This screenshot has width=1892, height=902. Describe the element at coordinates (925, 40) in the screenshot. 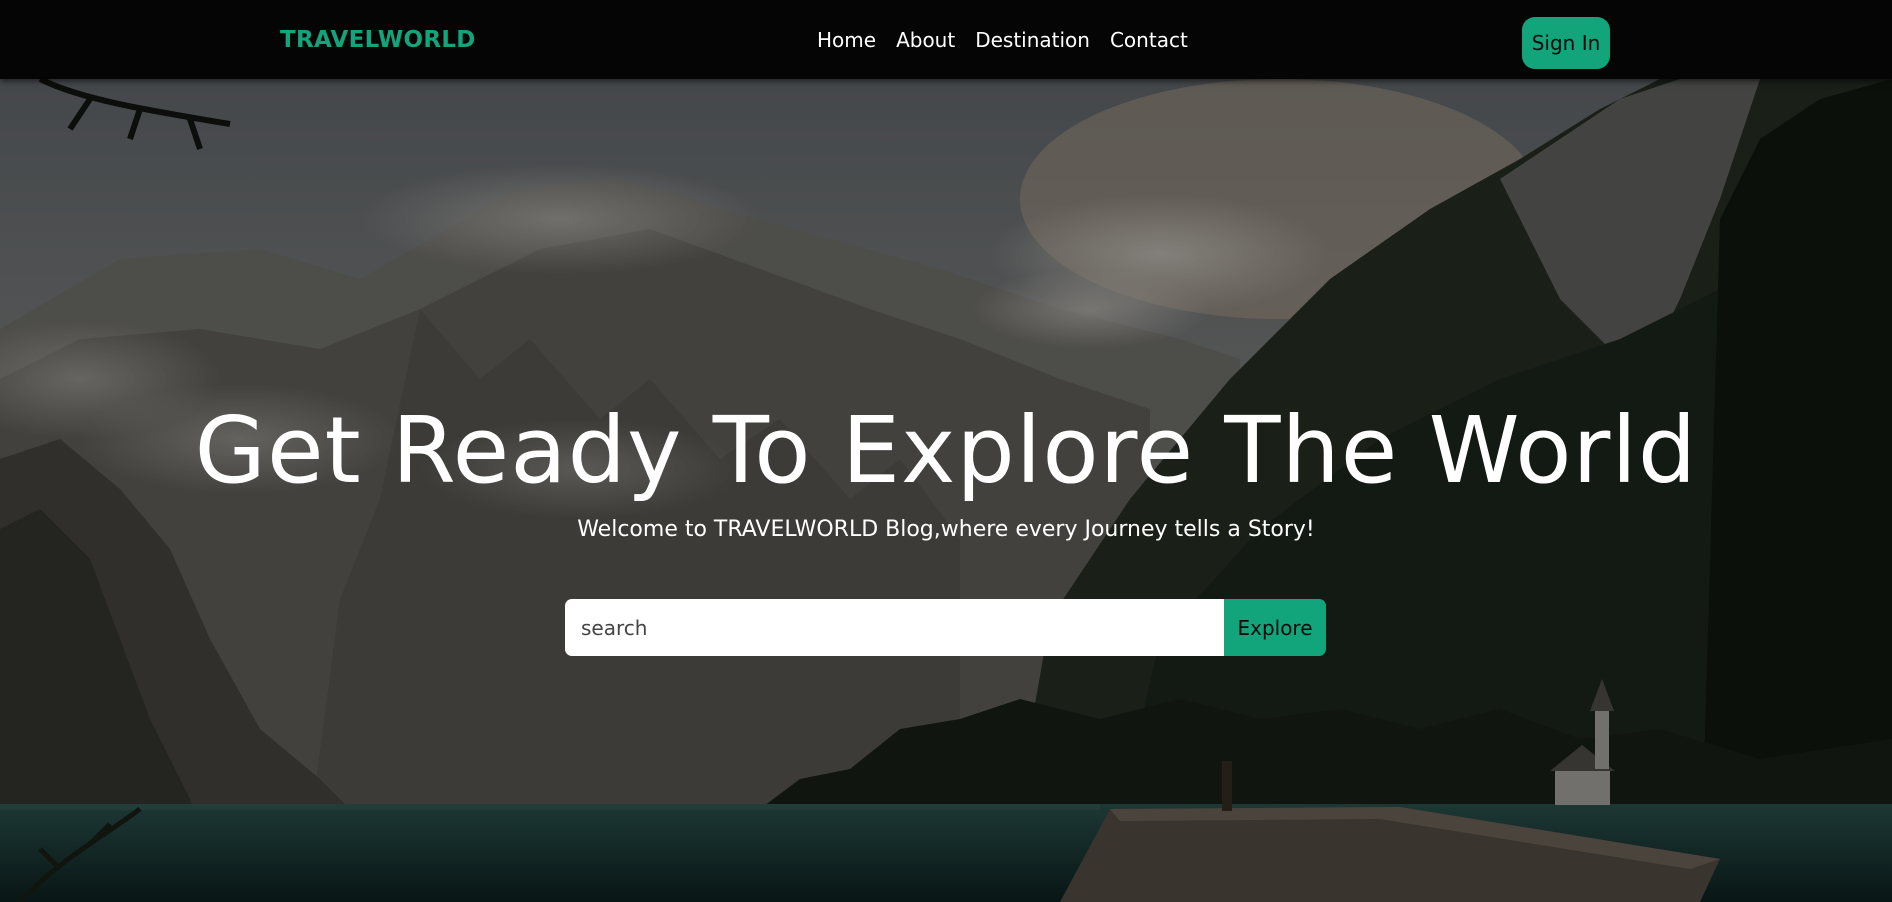

I see `nav-link-about: About` at that location.